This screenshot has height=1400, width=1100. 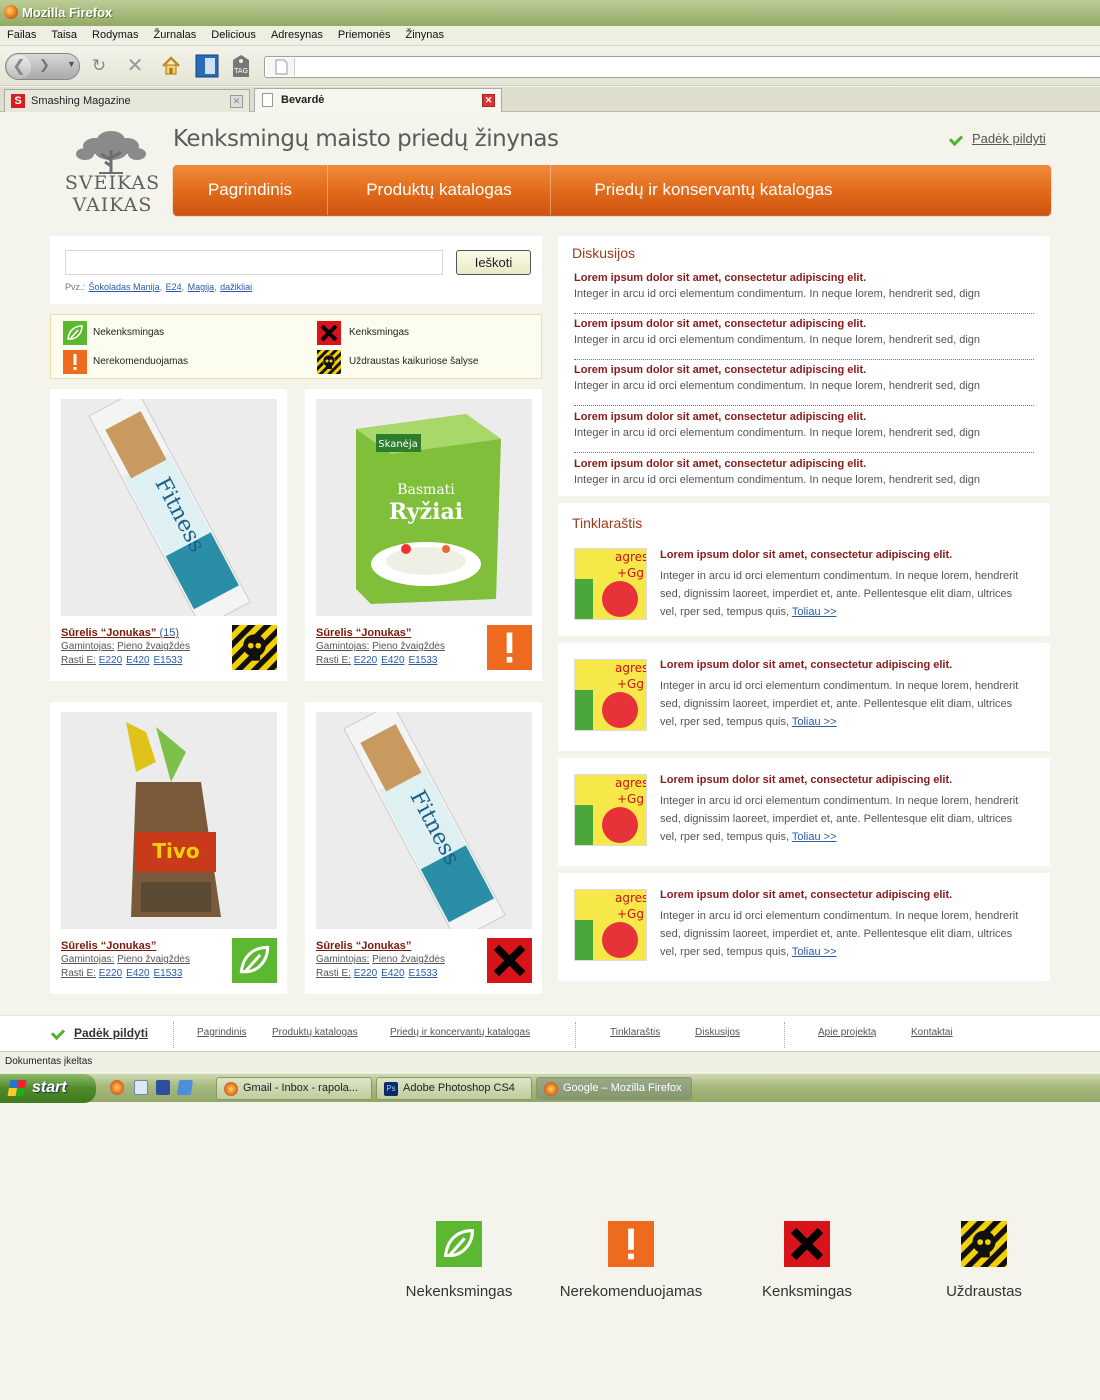 I want to click on nav-pagrindinis: Pagrindinis, so click(x=250, y=190).